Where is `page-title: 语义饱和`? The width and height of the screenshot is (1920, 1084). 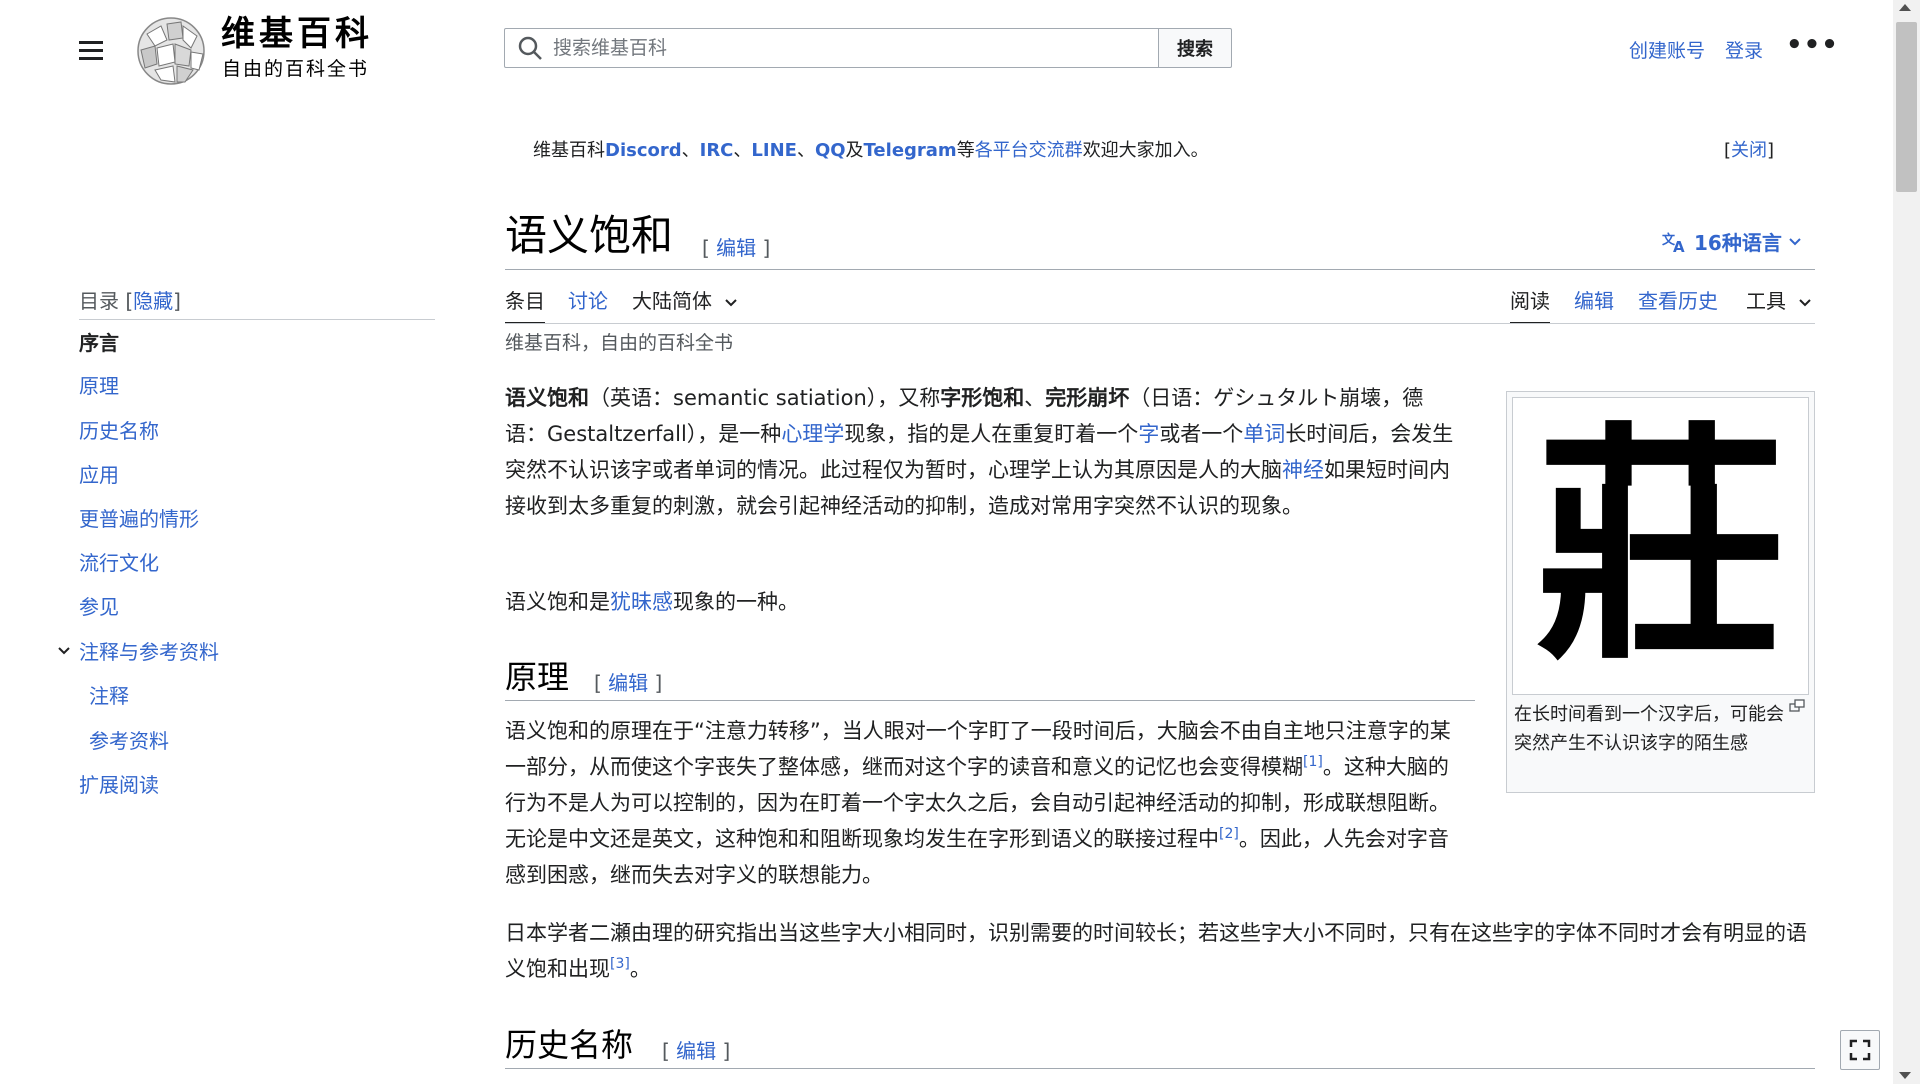
page-title: 语义饱和 is located at coordinates (589, 235).